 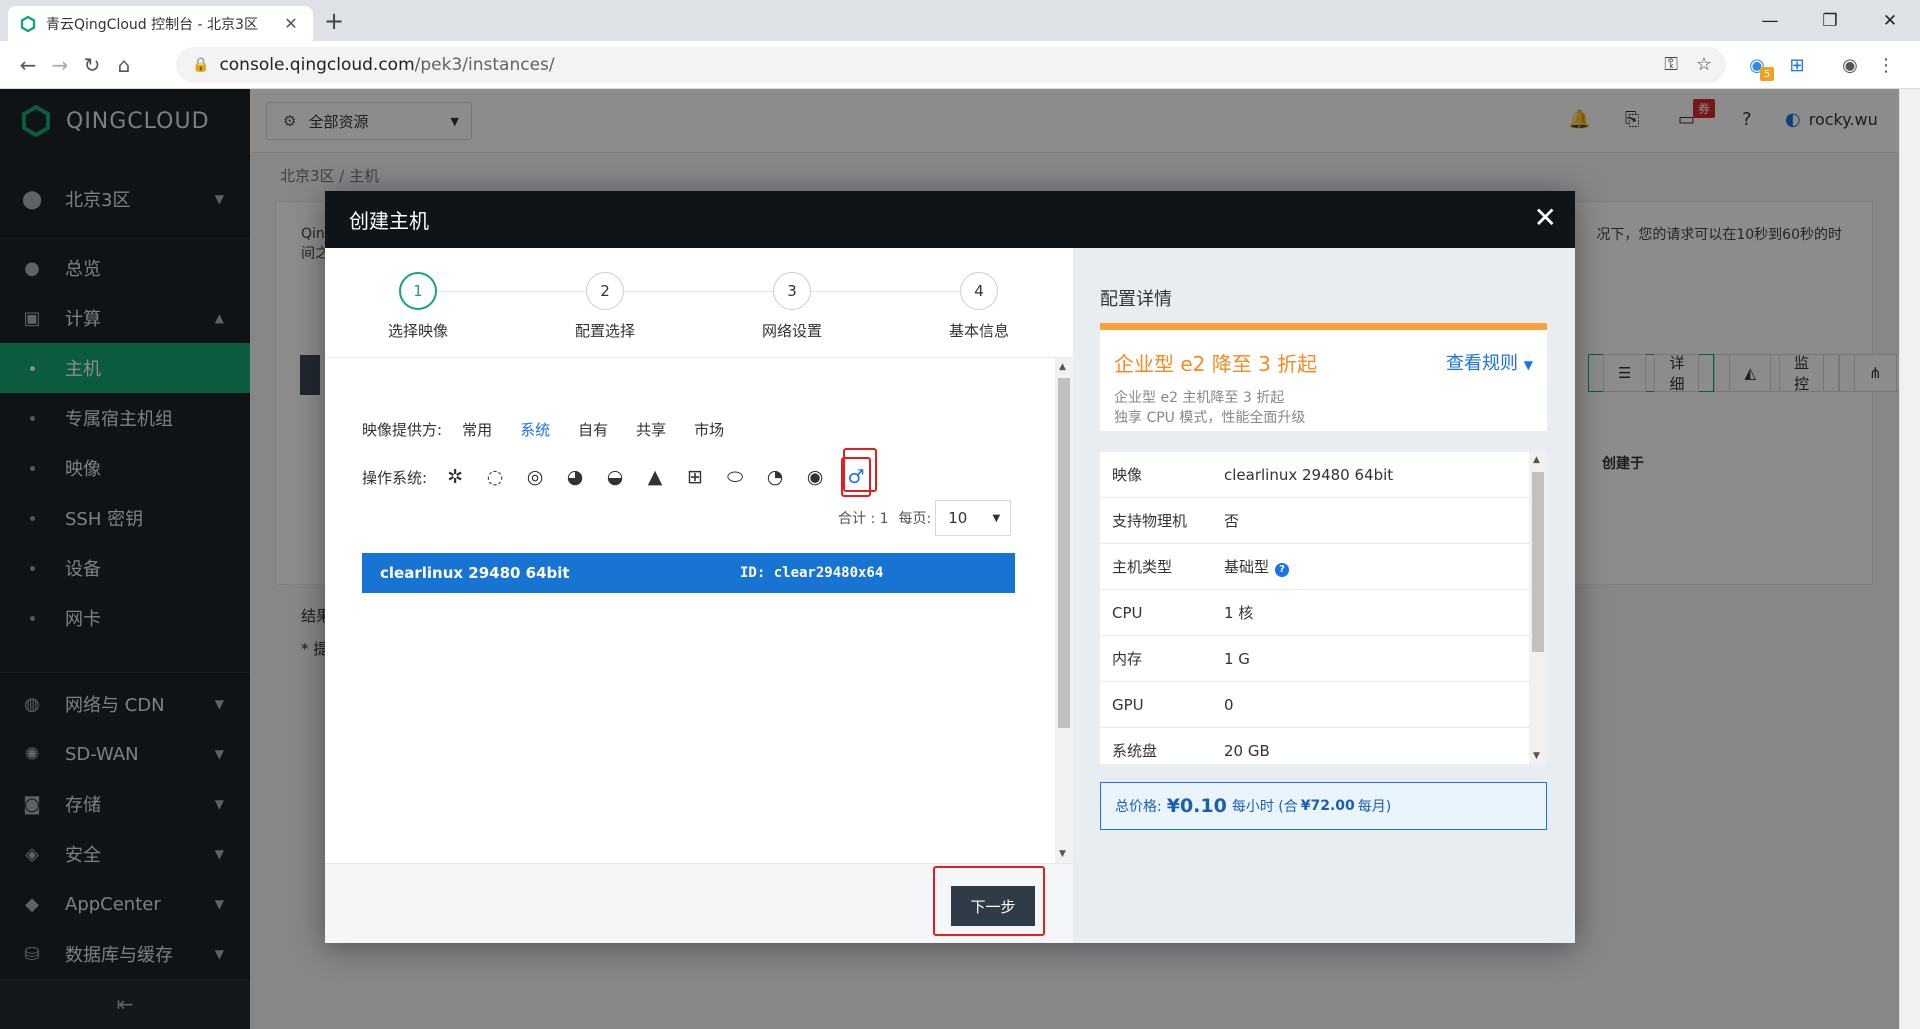 What do you see at coordinates (1886, 65) in the screenshot?
I see `menu-kebab-icon: ⋮` at bounding box center [1886, 65].